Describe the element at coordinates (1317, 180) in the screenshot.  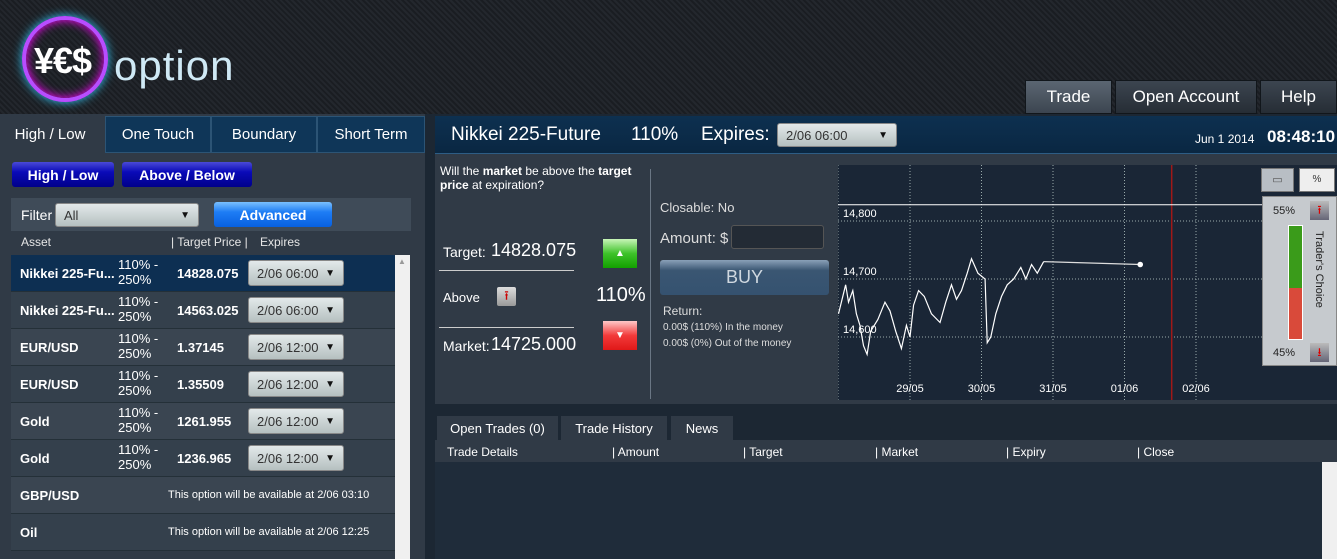
I see `percent-button: %` at that location.